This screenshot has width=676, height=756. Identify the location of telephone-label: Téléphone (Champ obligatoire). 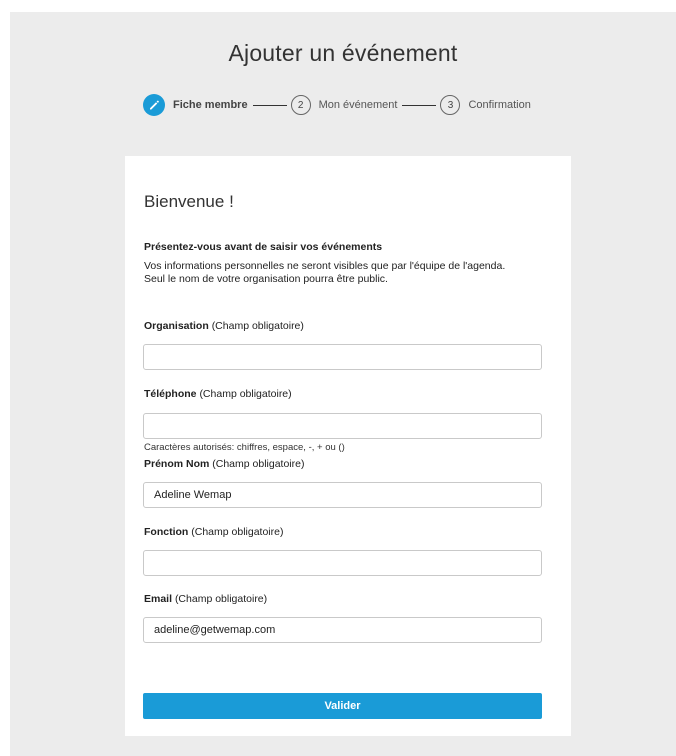
(218, 394).